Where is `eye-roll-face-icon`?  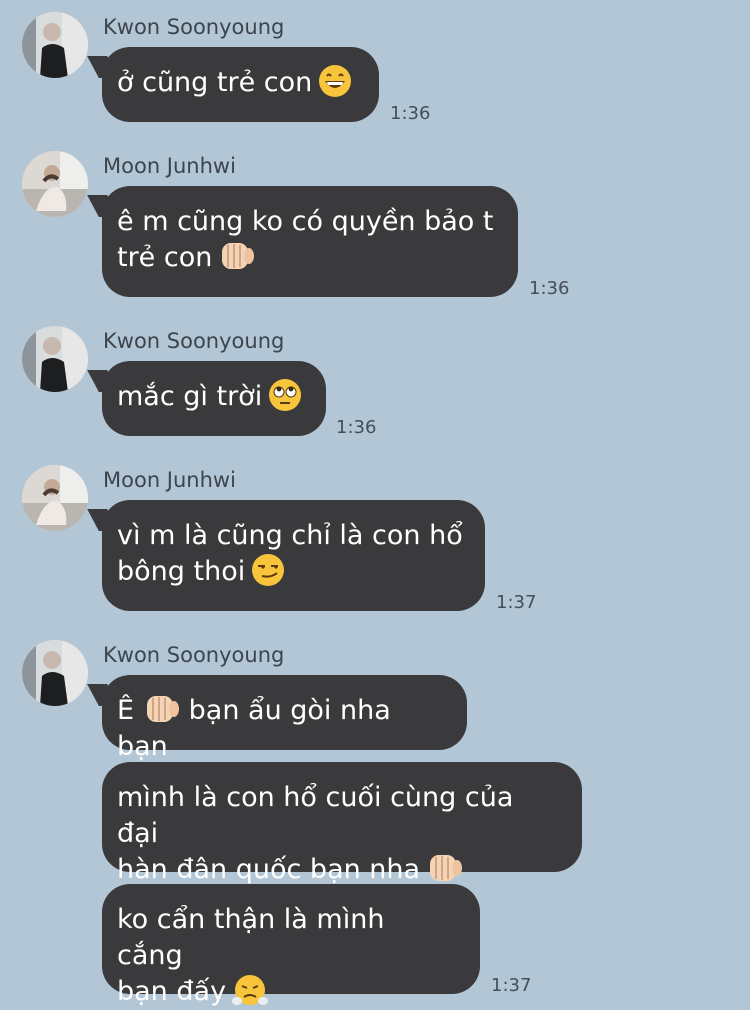 eye-roll-face-icon is located at coordinates (285, 395).